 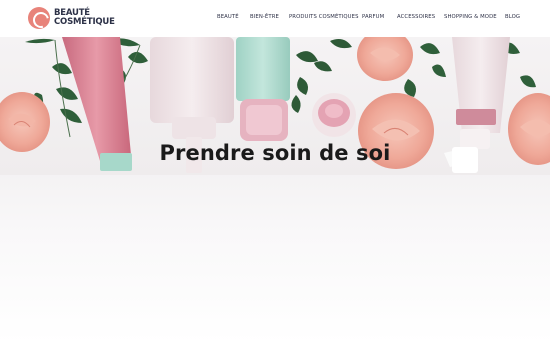 I want to click on nav-item-parfum: PARFUM, so click(x=373, y=17).